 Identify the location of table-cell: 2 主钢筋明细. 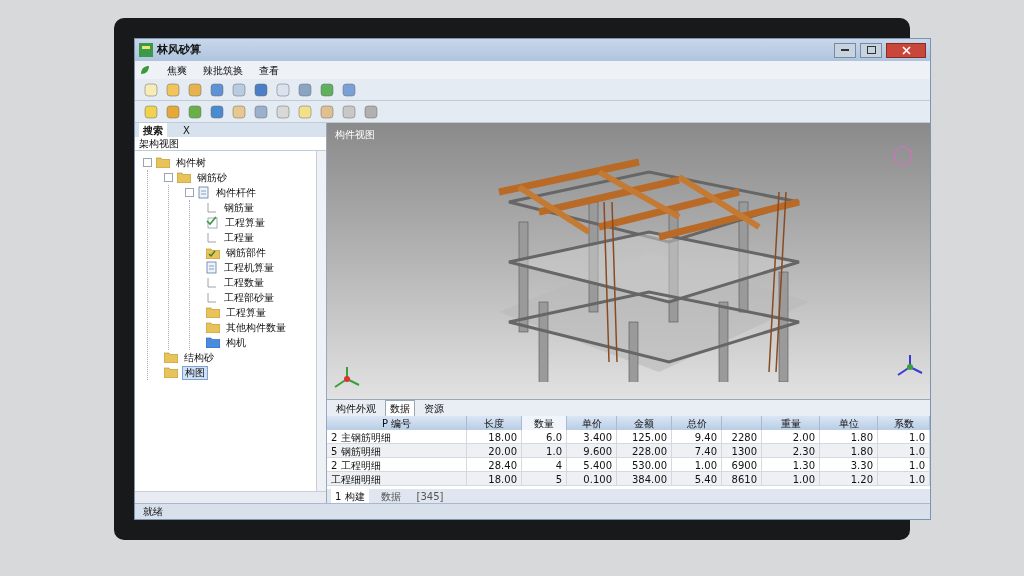
(397, 436).